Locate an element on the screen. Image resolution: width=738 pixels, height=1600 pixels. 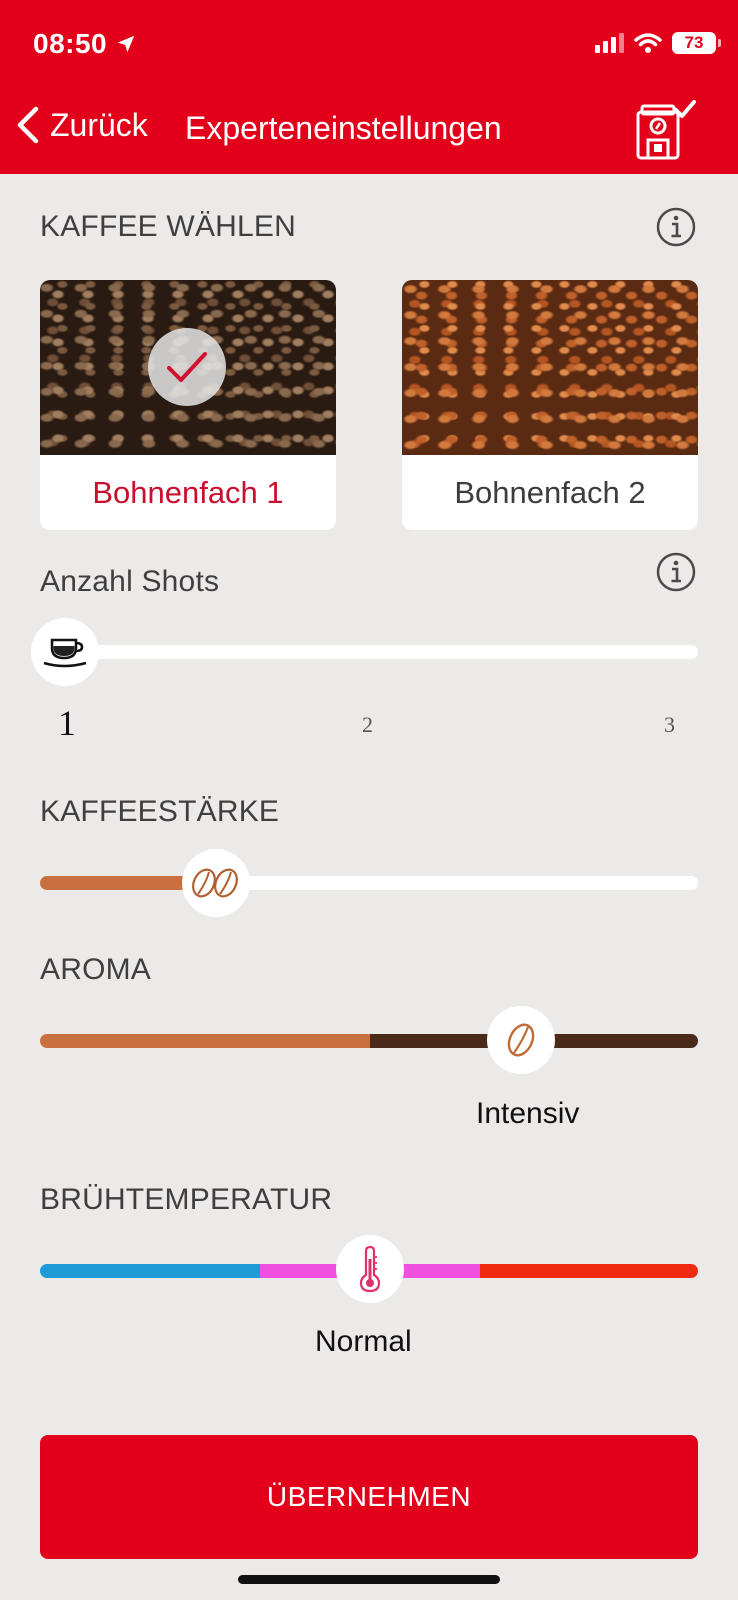
shots-tick-1: 1 is located at coordinates (67, 723).